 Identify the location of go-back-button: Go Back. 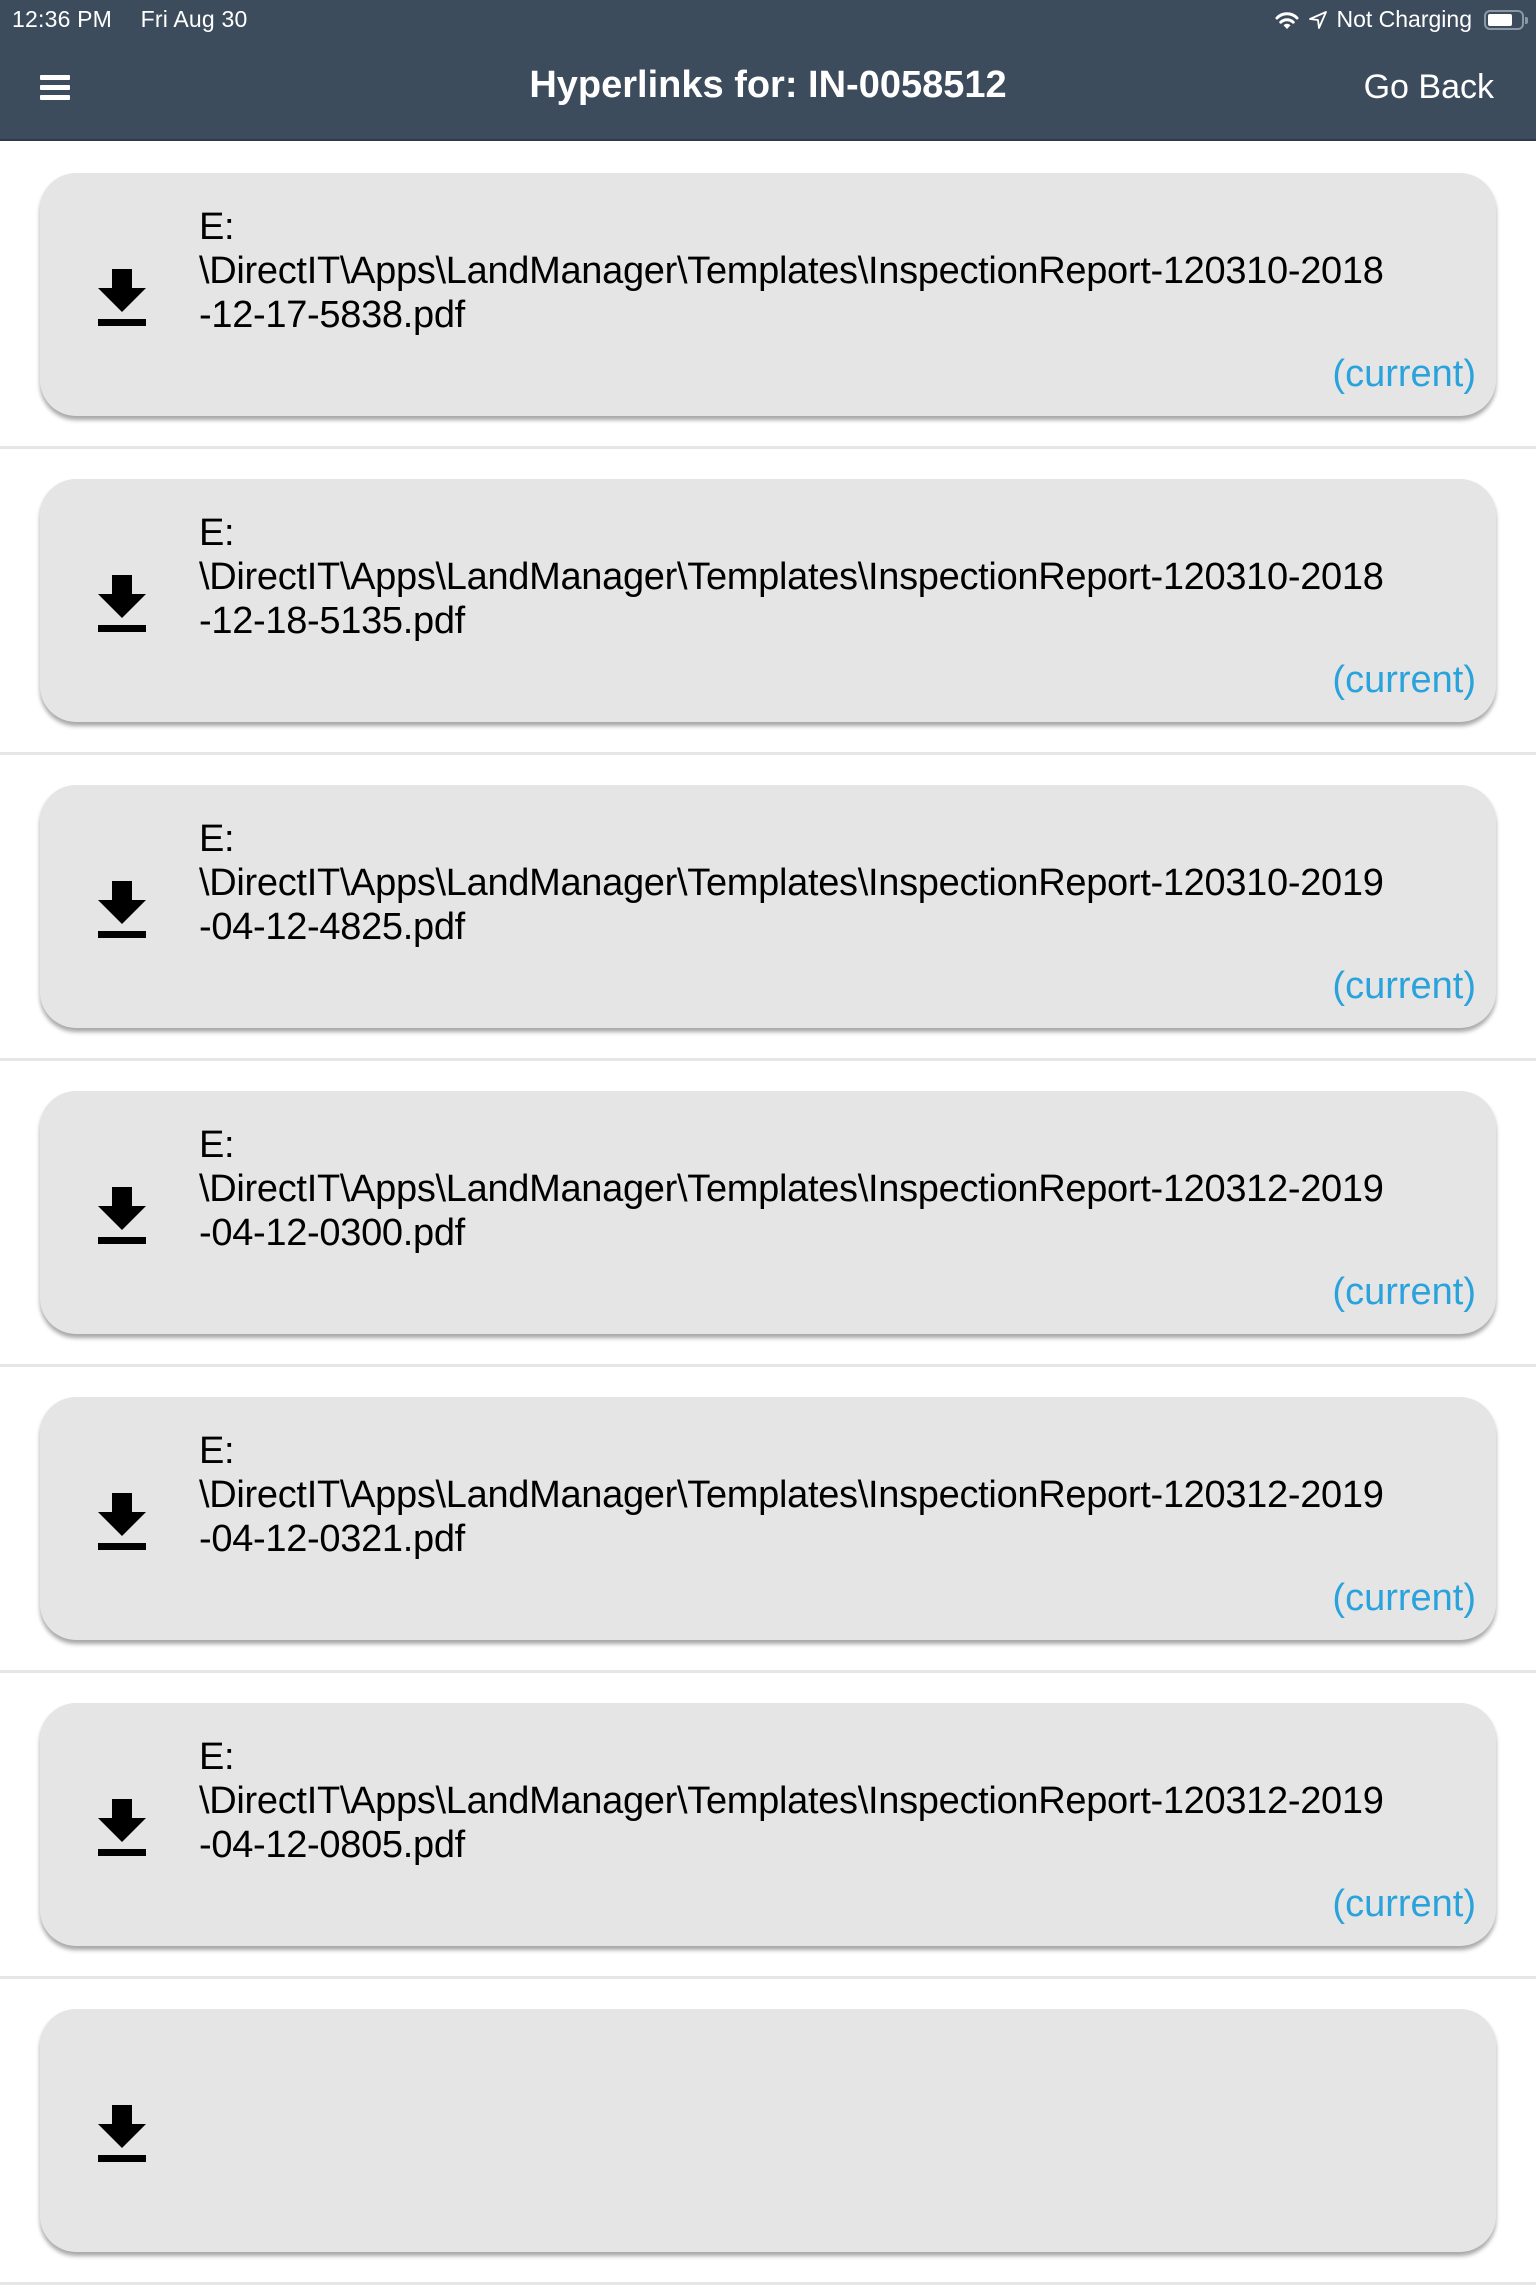
(1429, 87).